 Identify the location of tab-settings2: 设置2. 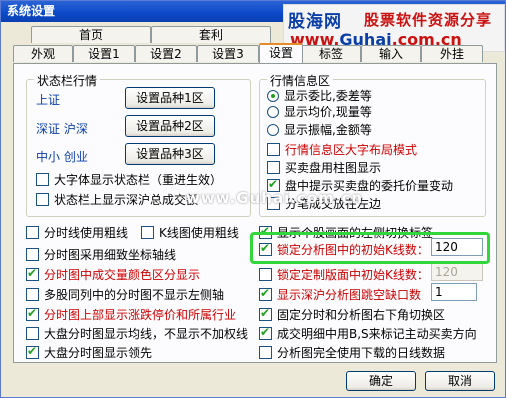
(166, 53).